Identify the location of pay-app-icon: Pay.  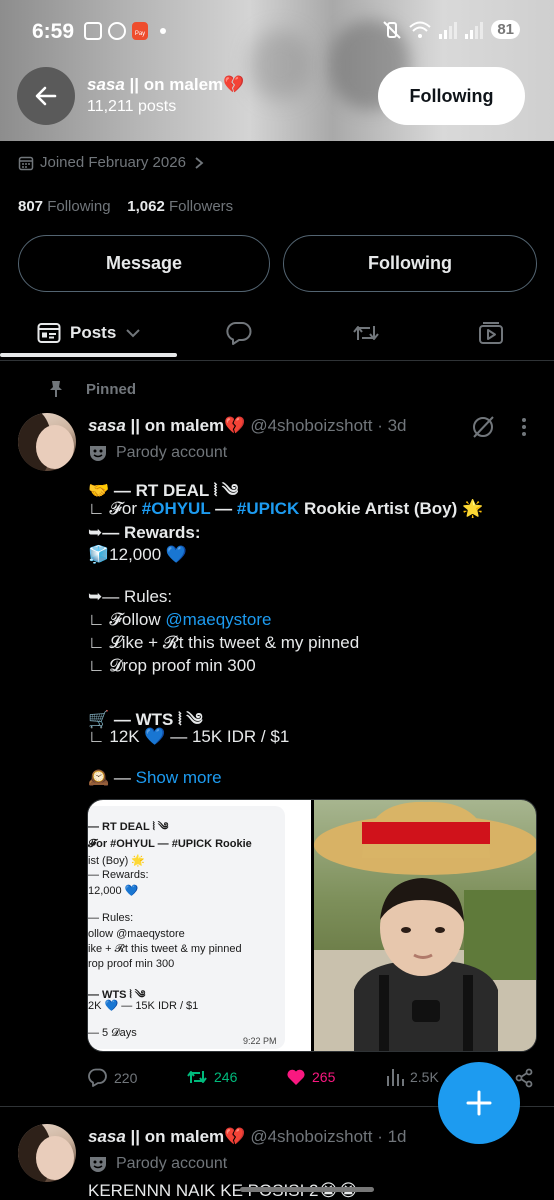
(140, 31).